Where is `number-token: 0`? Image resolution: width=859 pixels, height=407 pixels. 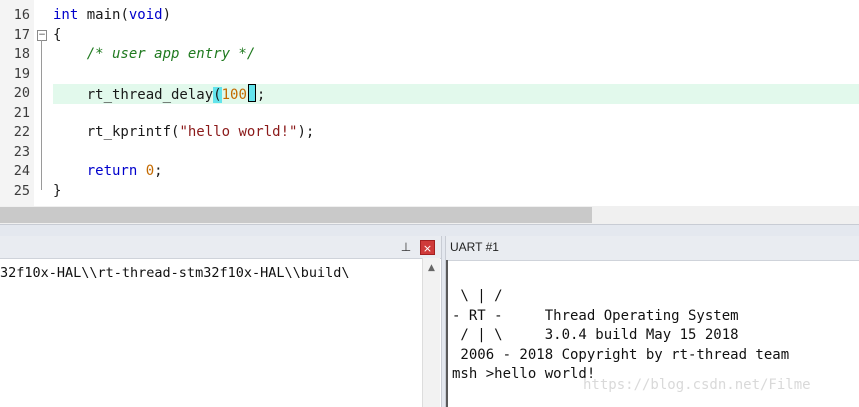
number-token: 0 is located at coordinates (150, 171).